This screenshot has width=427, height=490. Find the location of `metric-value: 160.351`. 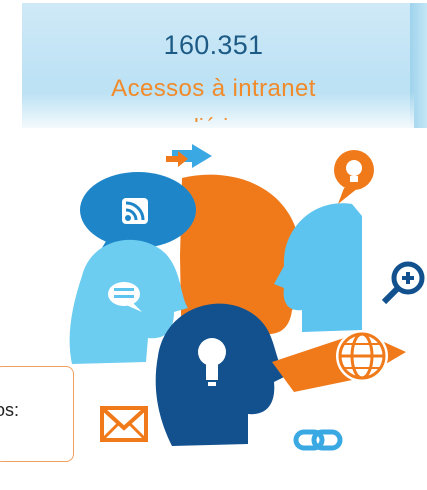

metric-value: 160.351 is located at coordinates (213, 45).